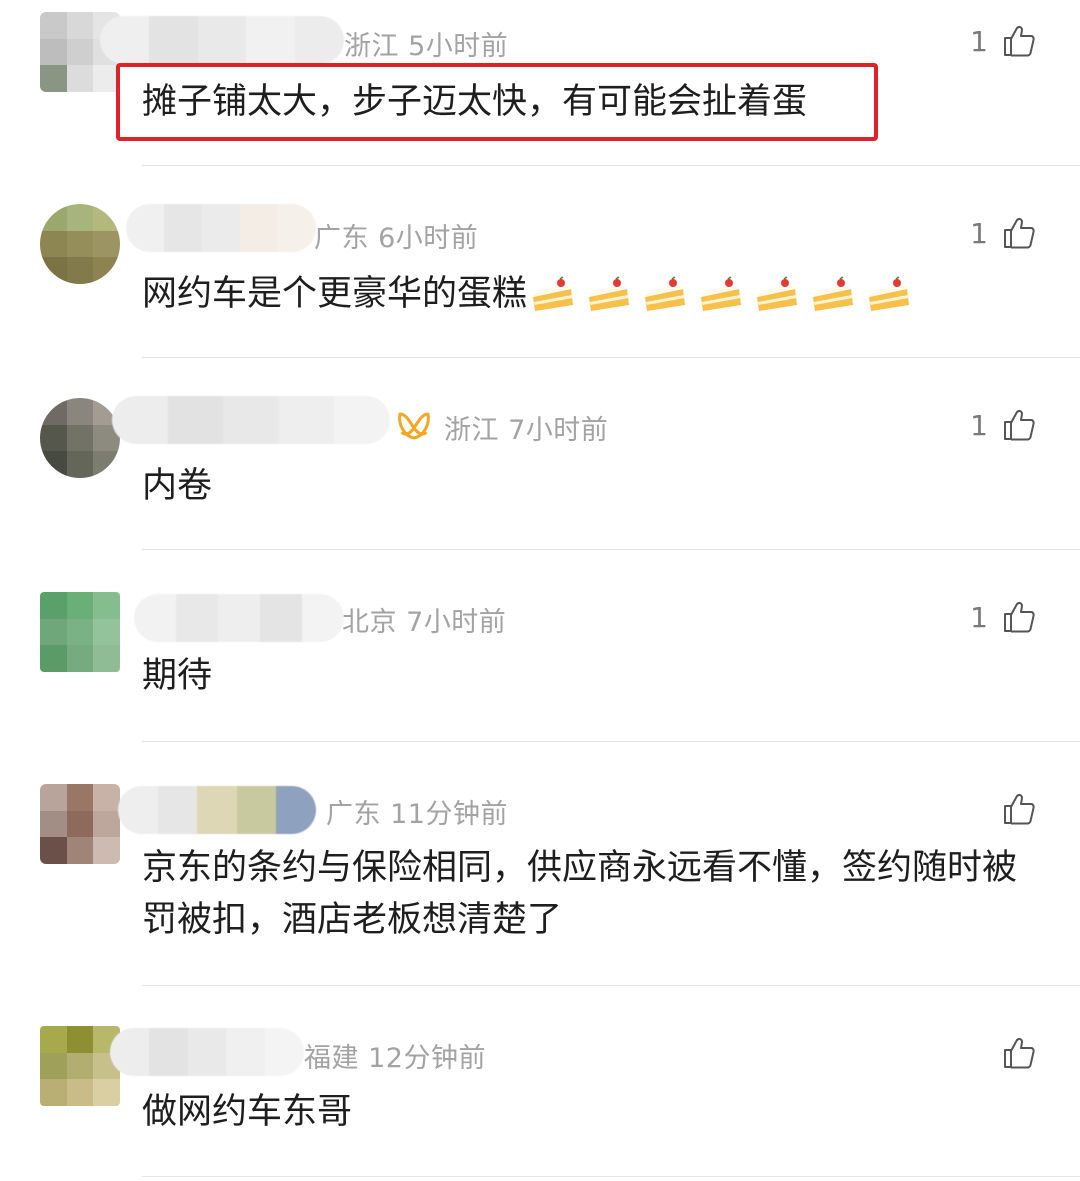 This screenshot has width=1080, height=1181. What do you see at coordinates (335, 294) in the screenshot?
I see `comment-text: 网约车是个更豪华的蛋糕` at bounding box center [335, 294].